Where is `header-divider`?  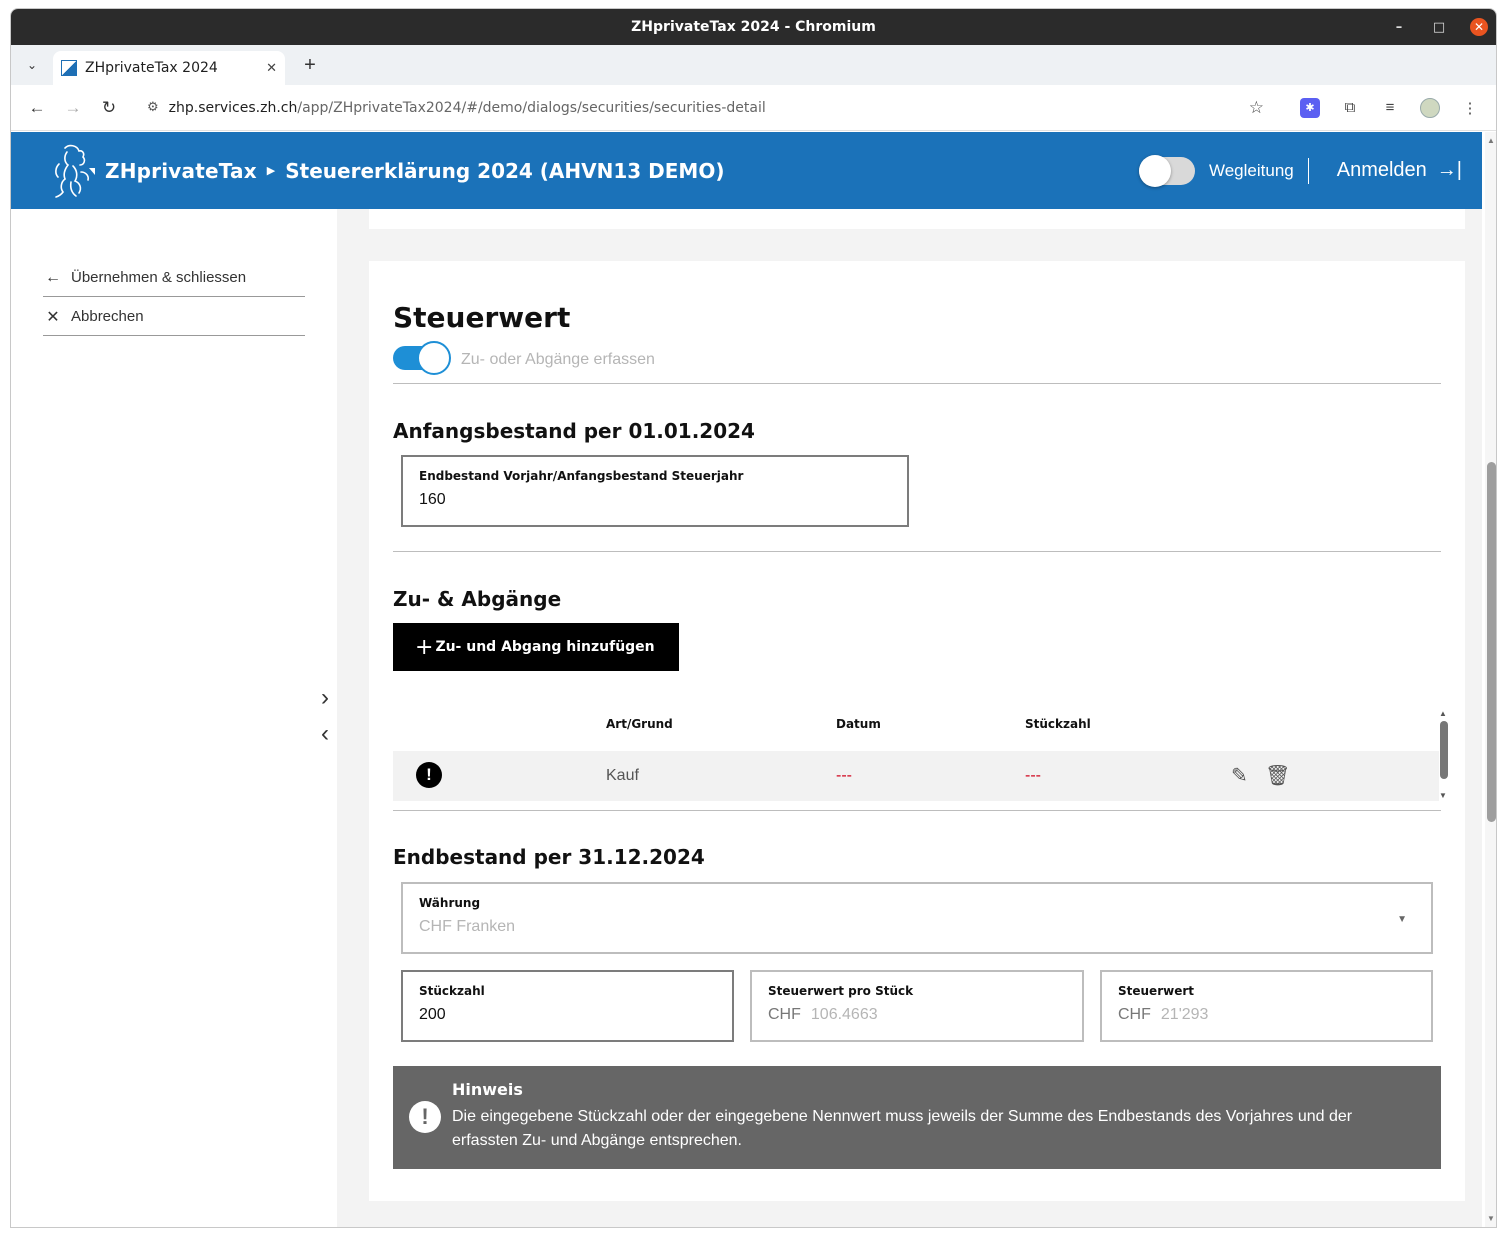 header-divider is located at coordinates (1308, 170).